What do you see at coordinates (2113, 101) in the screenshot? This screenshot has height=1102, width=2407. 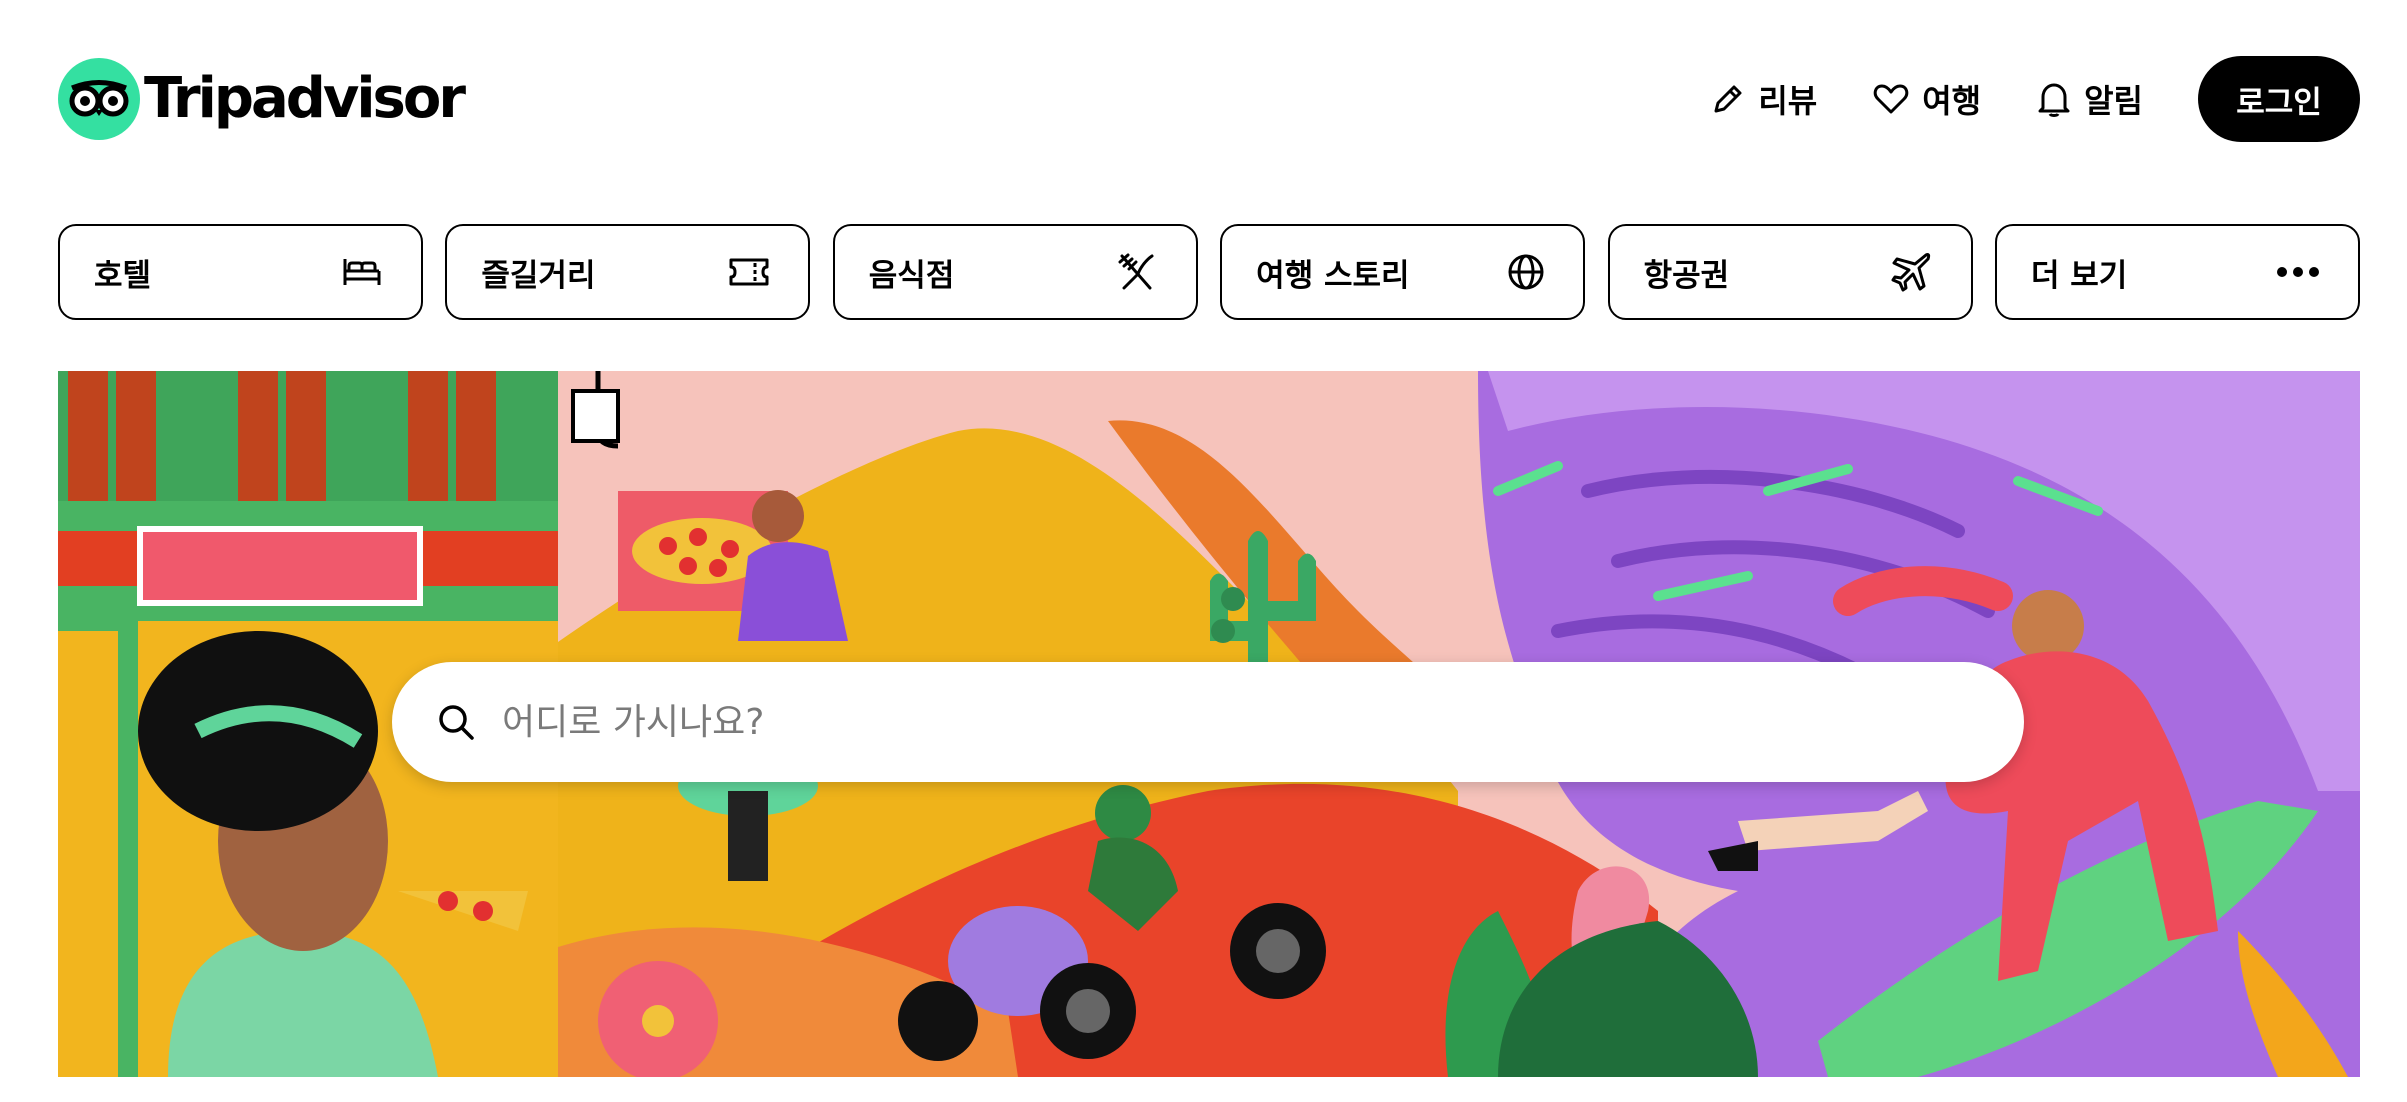 I see `nav-alerts-label: 알림` at bounding box center [2113, 101].